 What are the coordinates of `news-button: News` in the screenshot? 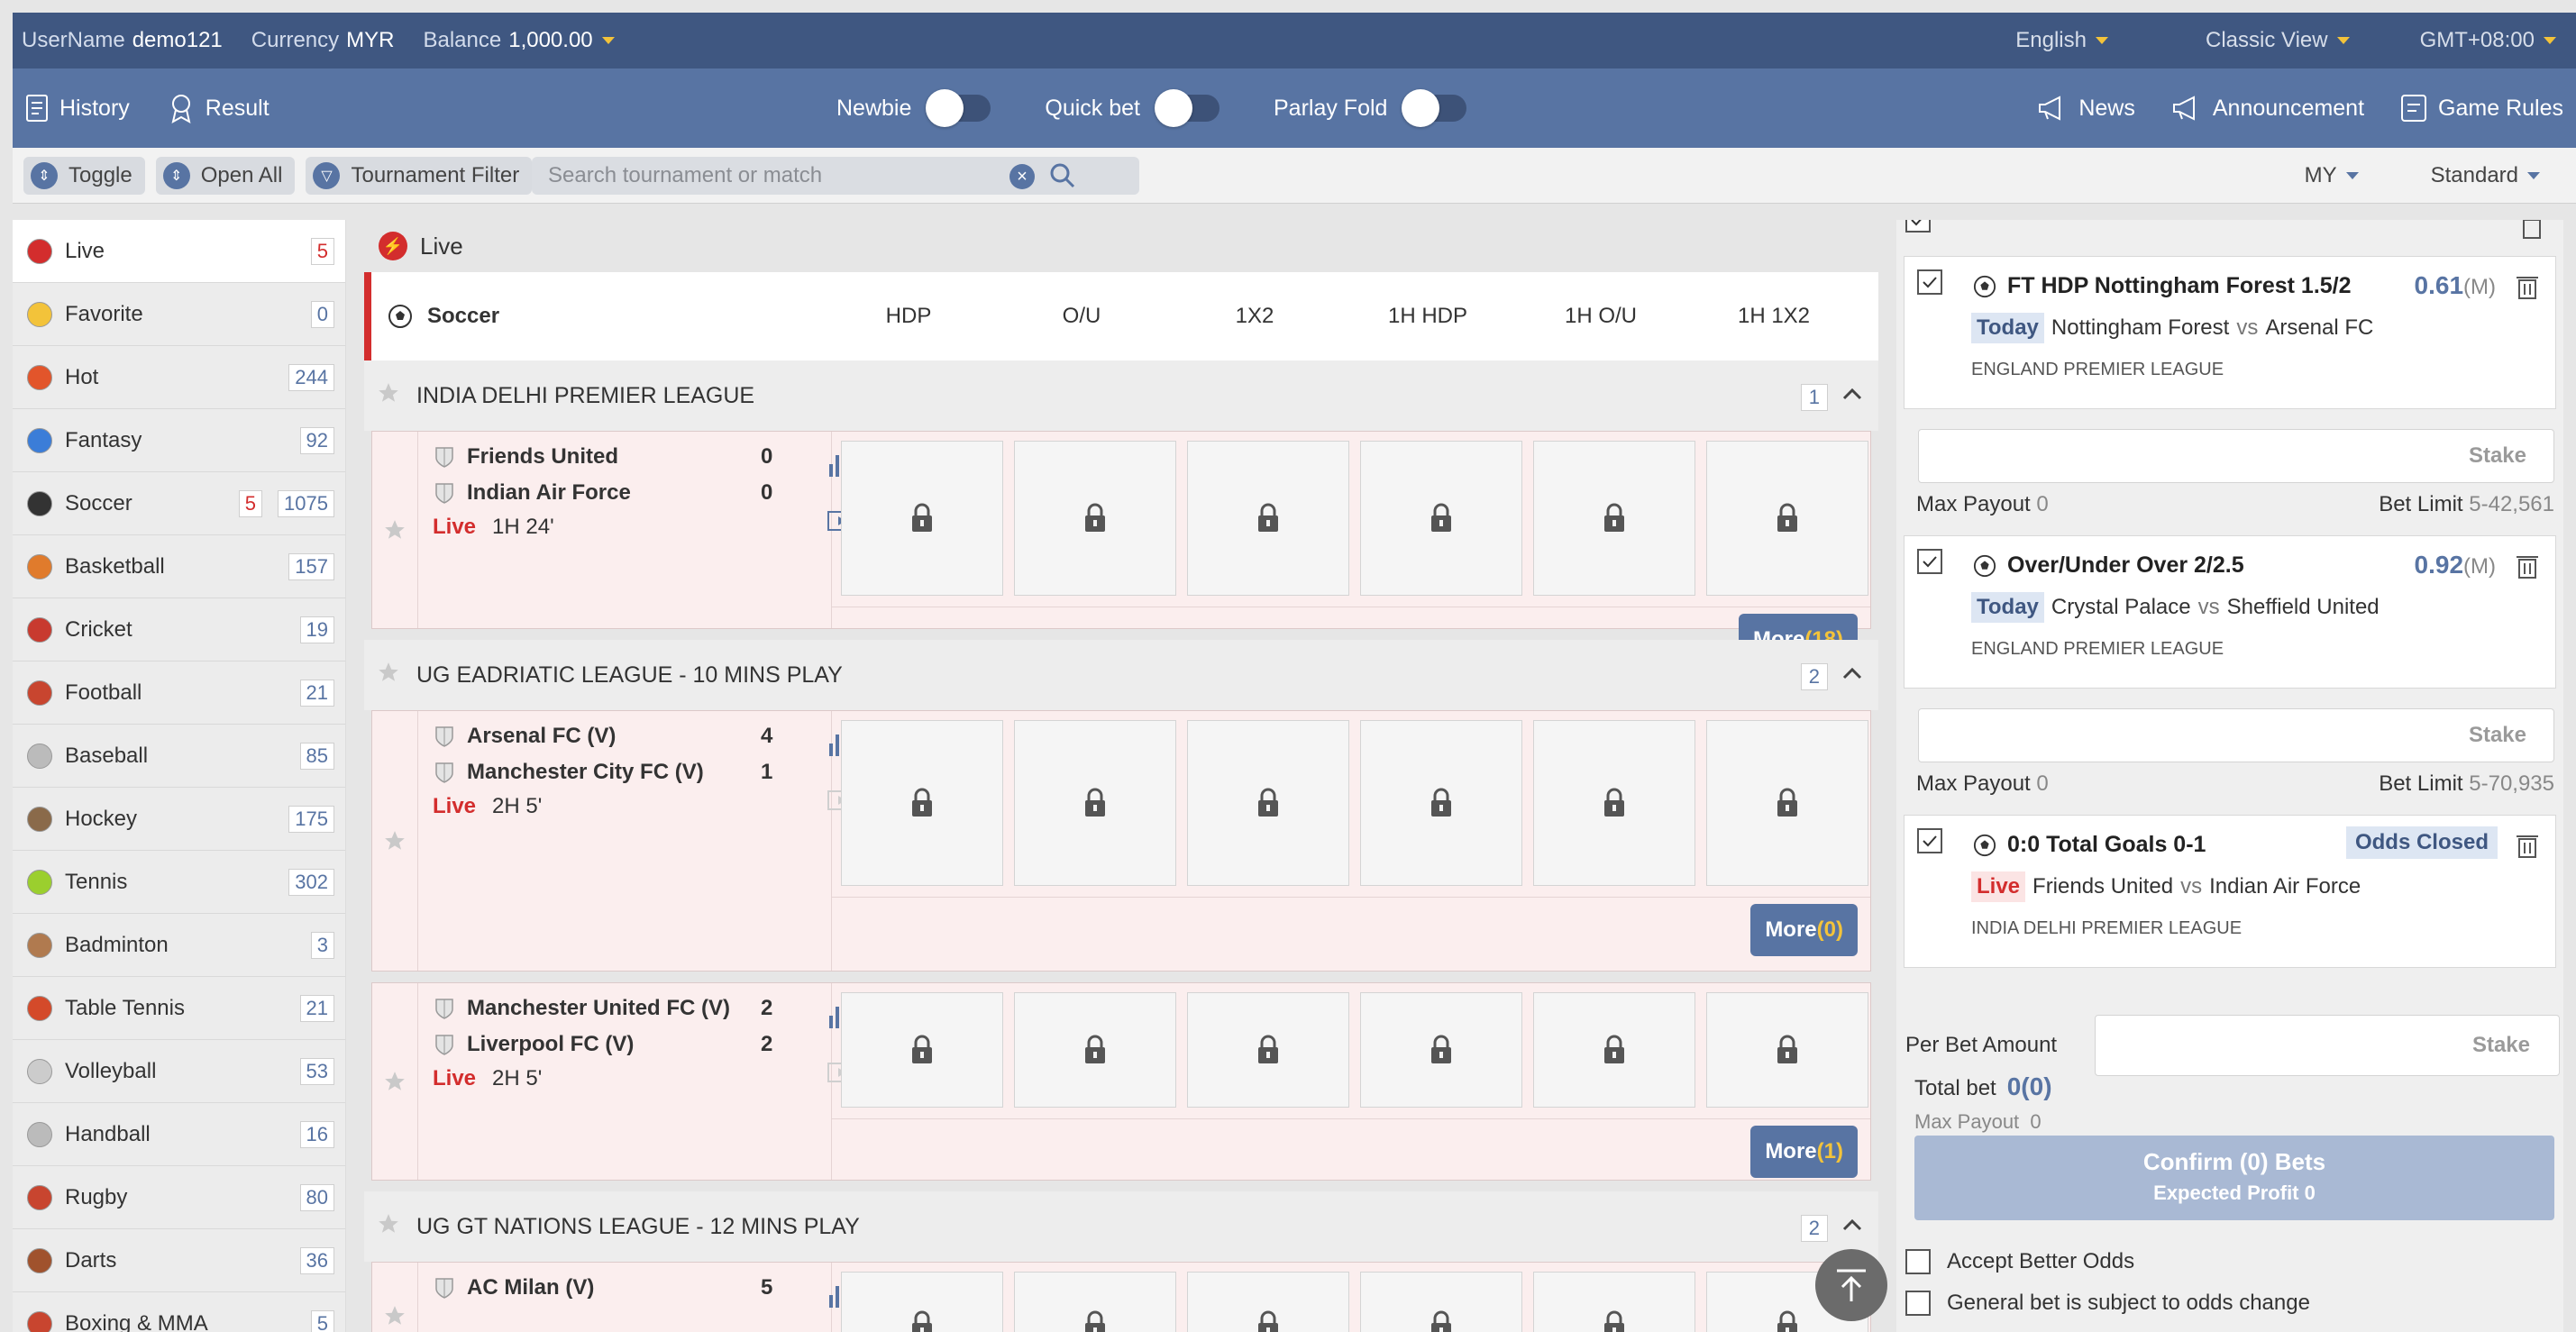 It's located at (2086, 109).